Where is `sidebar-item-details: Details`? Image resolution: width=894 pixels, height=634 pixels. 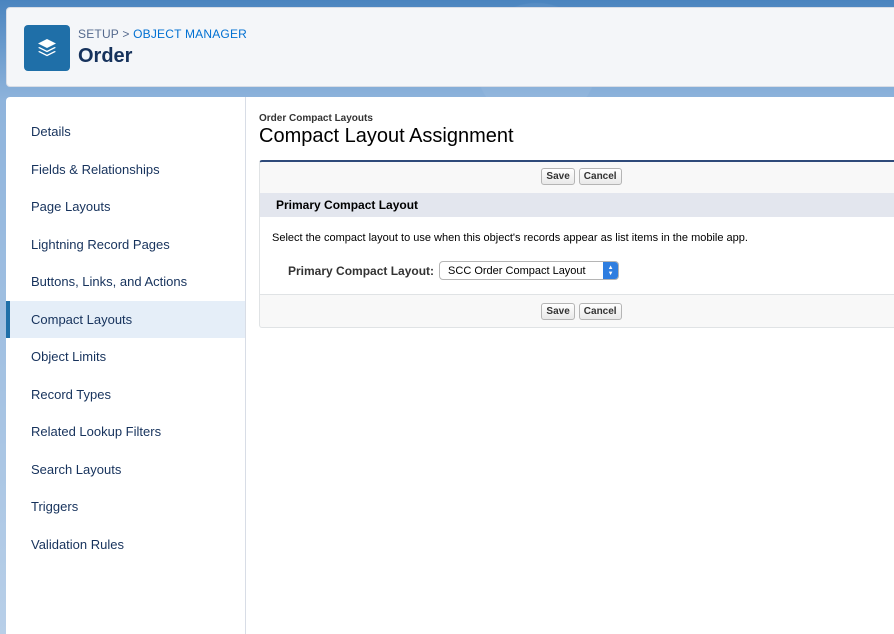 sidebar-item-details: Details is located at coordinates (125, 132).